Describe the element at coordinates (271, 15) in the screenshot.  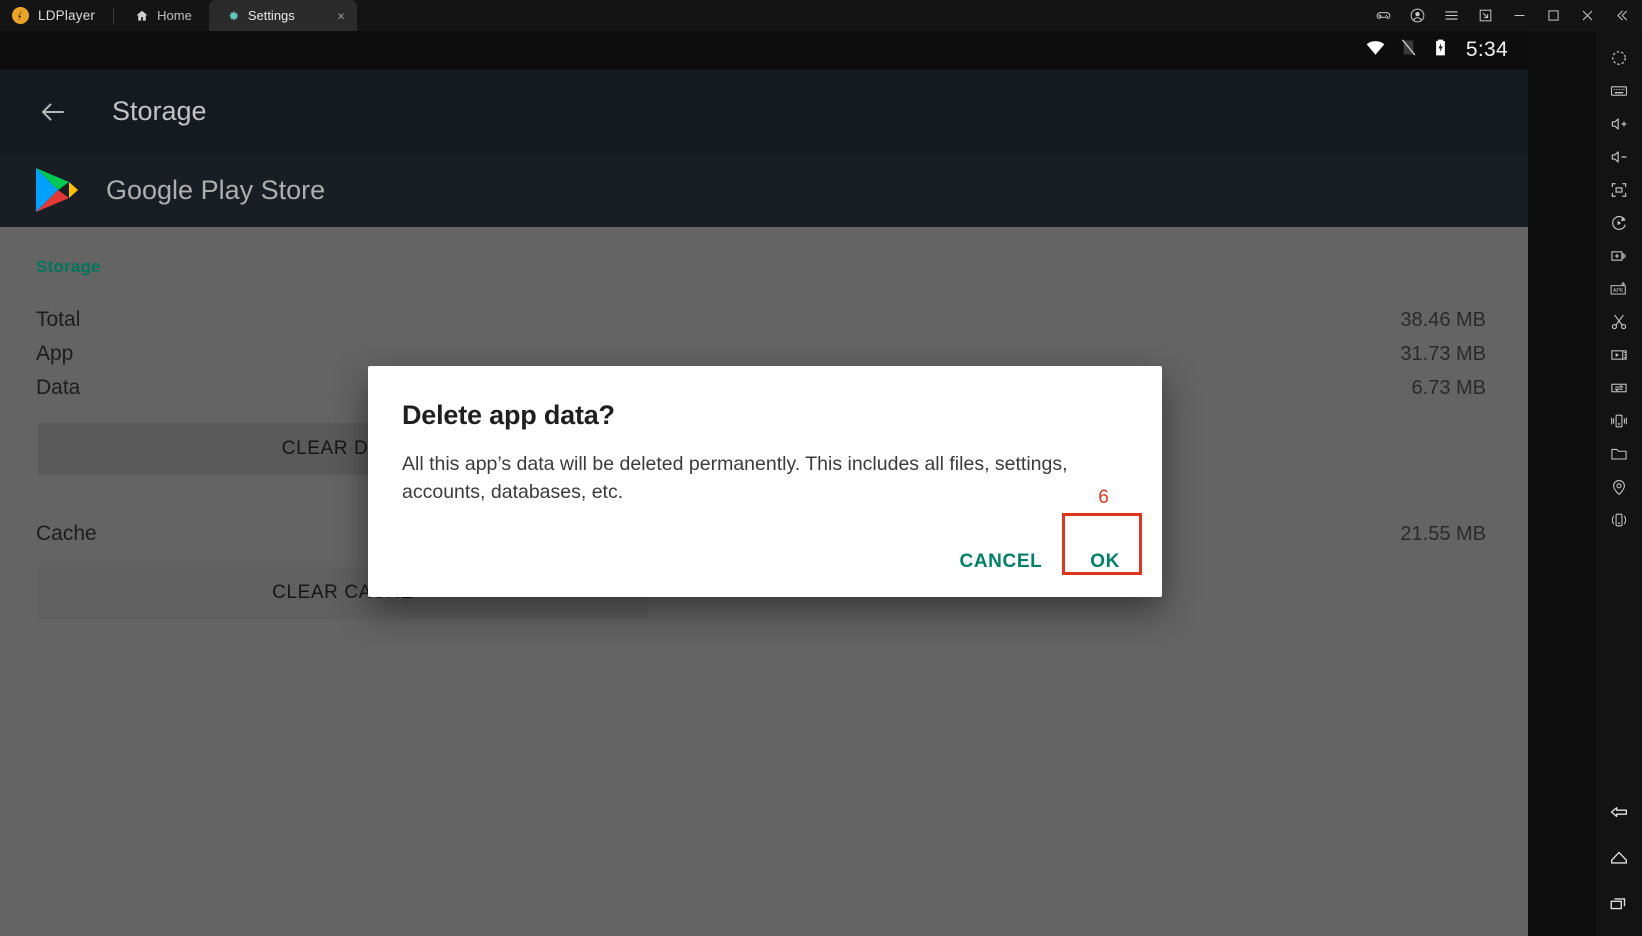
I see `tab-settings-label: Settings` at that location.